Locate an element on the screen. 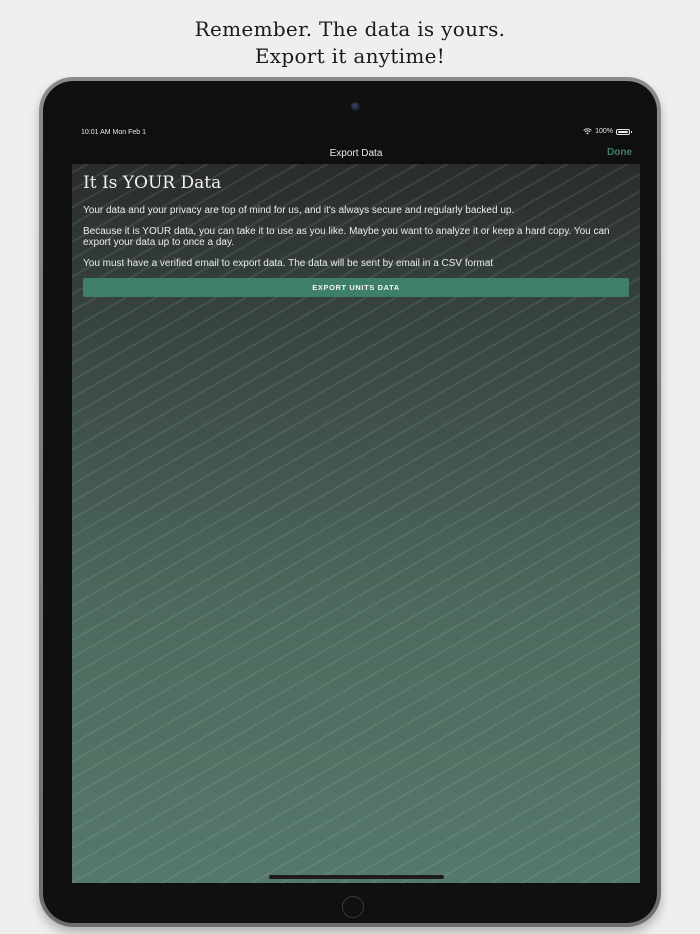 The width and height of the screenshot is (700, 934). export-units-data-button: EXPORT UNITS DATA is located at coordinates (356, 287).